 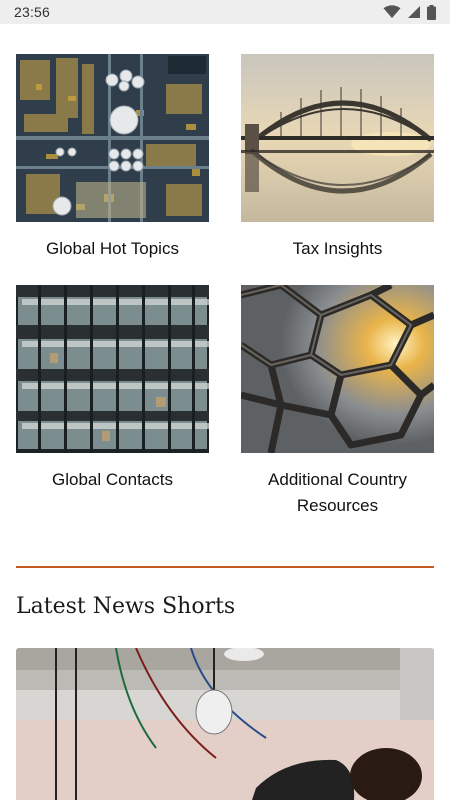 I want to click on section-divider, so click(x=225, y=567).